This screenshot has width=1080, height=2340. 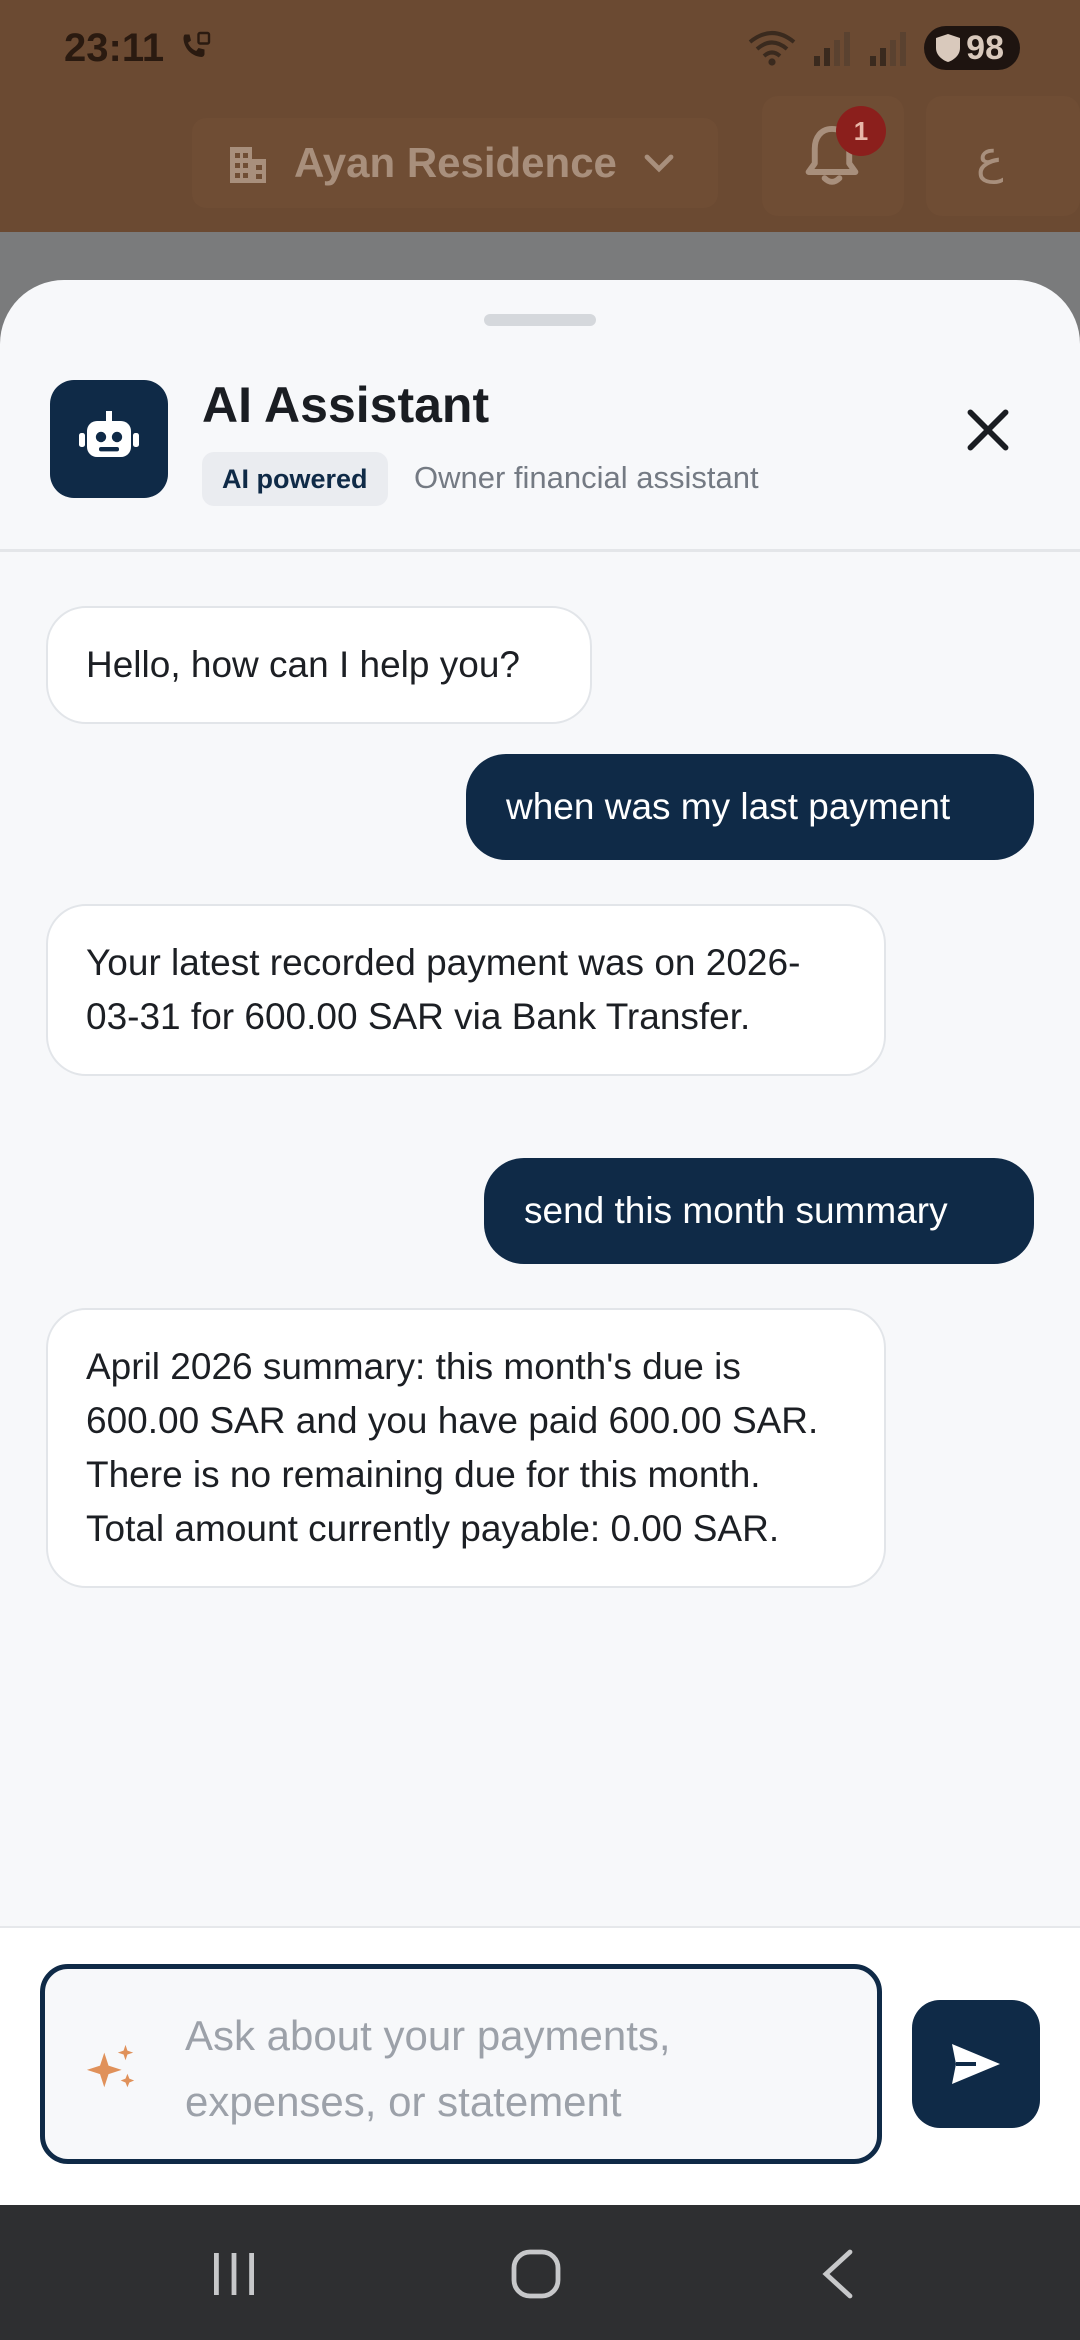 What do you see at coordinates (319, 665) in the screenshot?
I see `message-bubble-bot: Hello, how can I help you?` at bounding box center [319, 665].